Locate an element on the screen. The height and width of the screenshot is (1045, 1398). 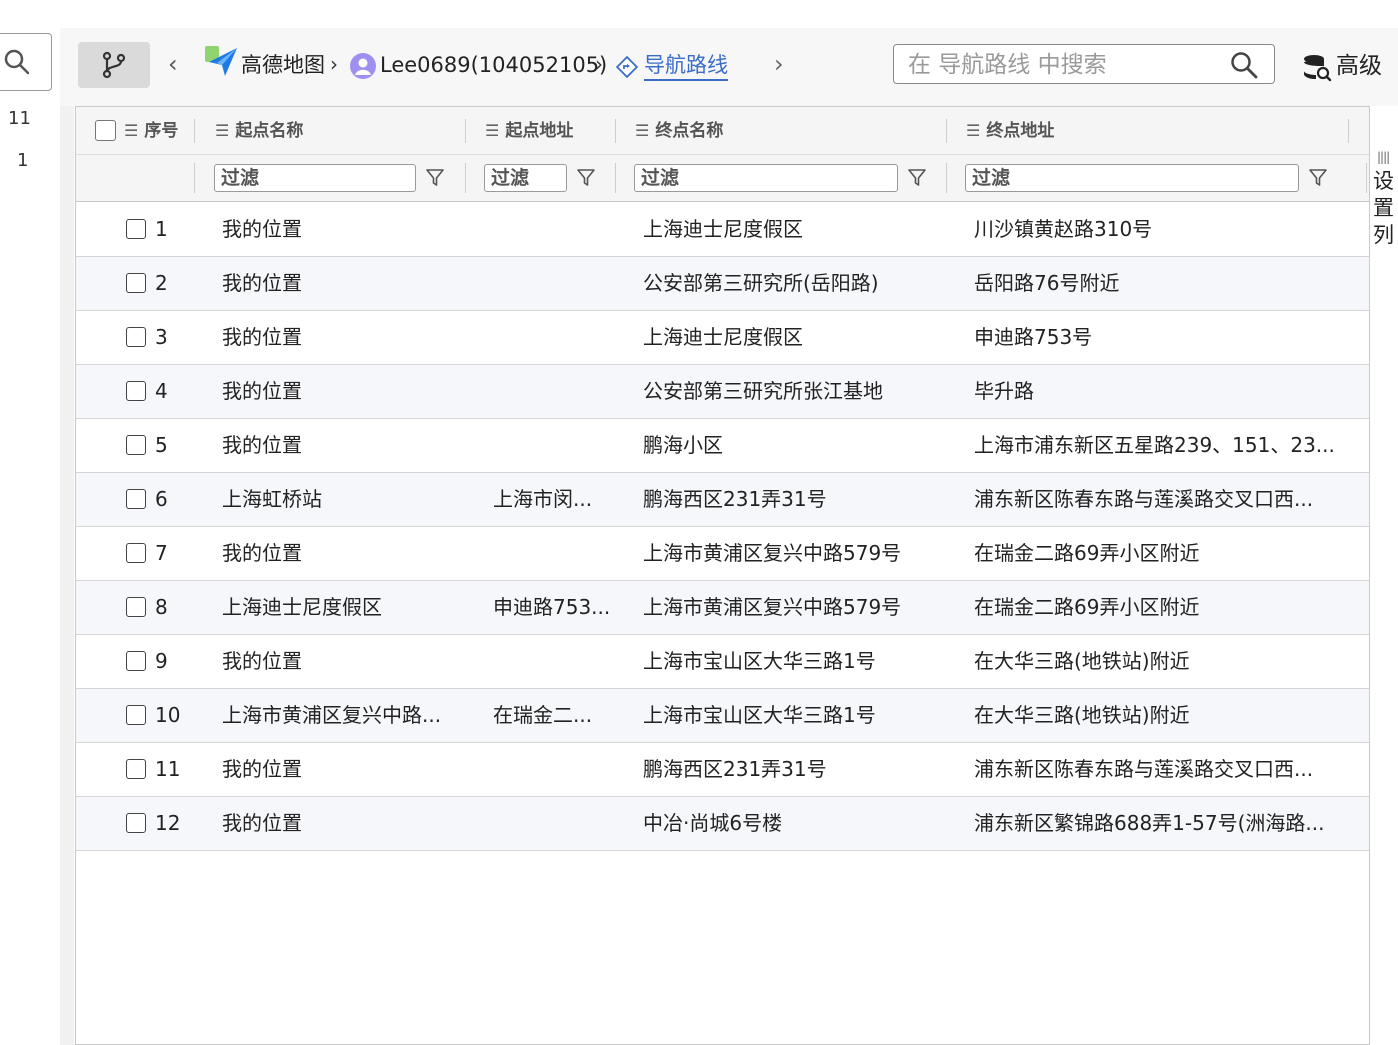
cell-end-name: 公安部第三研究所(岳阳路) is located at coordinates (761, 283).